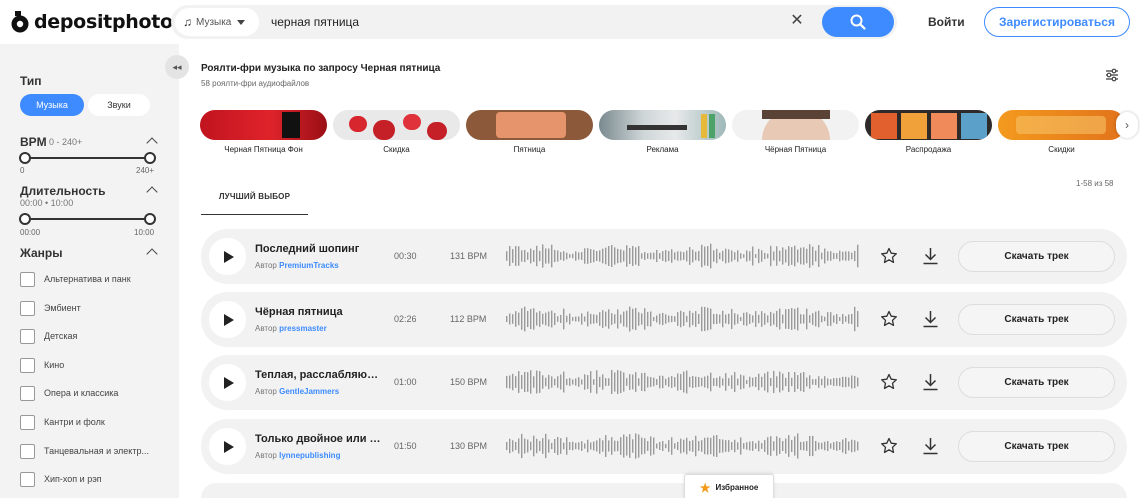 This screenshot has height=498, width=1140. I want to click on caret-down-icon, so click(241, 22).